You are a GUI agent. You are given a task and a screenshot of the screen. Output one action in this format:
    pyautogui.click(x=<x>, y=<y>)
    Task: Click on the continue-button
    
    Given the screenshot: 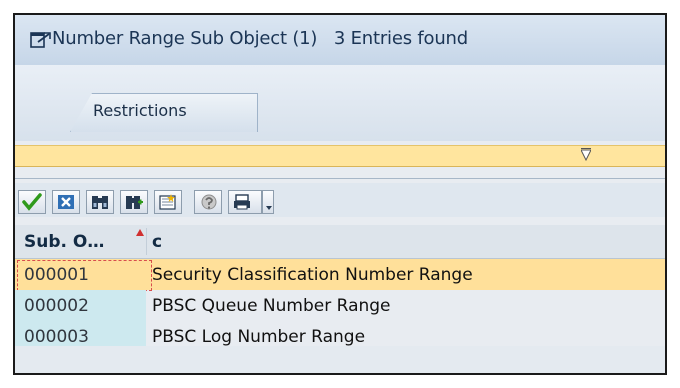 What is the action you would take?
    pyautogui.click(x=32, y=202)
    